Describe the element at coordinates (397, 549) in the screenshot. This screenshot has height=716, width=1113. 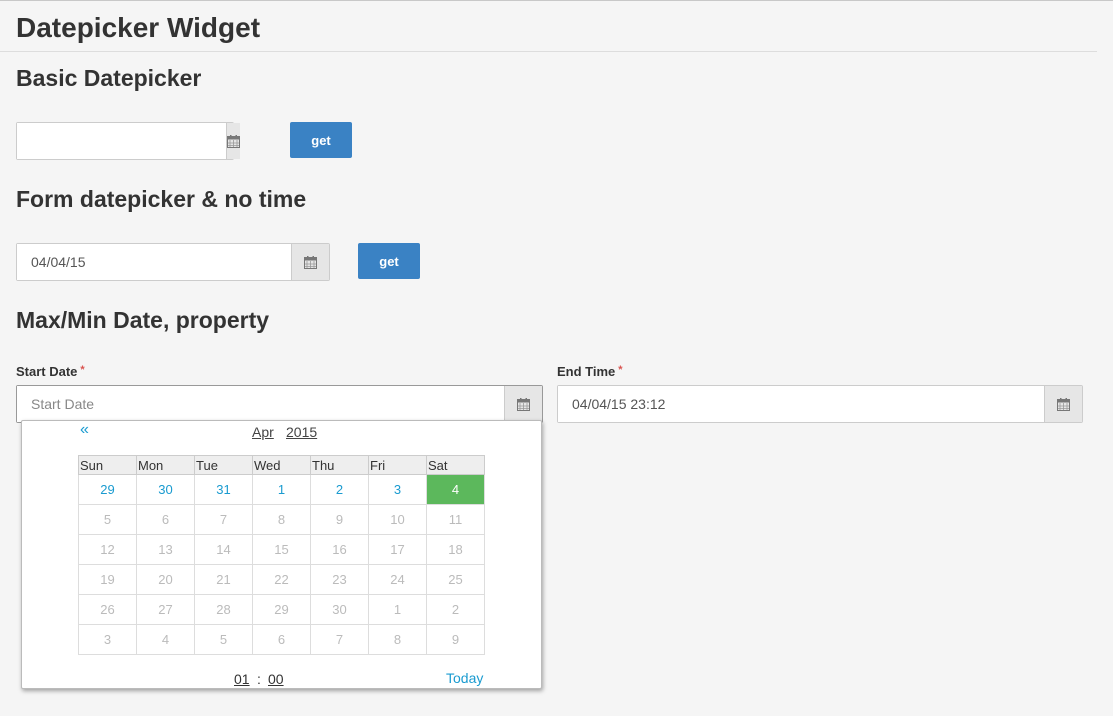
I see `calendar-day-disabled: 17` at that location.